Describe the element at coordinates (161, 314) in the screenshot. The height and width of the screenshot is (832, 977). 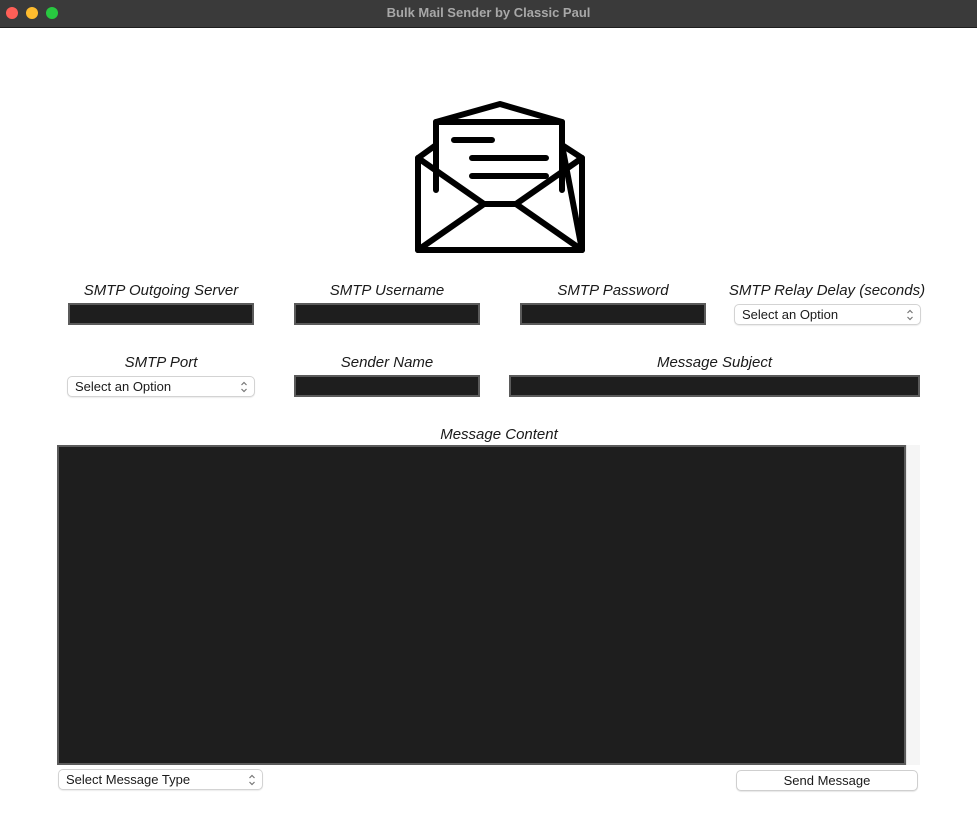
I see `smtp-server-input` at that location.